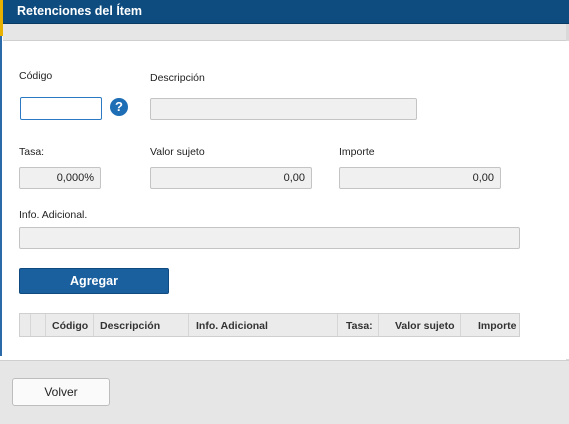 The image size is (569, 424). Describe the element at coordinates (1, 196) in the screenshot. I see `edge-line` at that location.